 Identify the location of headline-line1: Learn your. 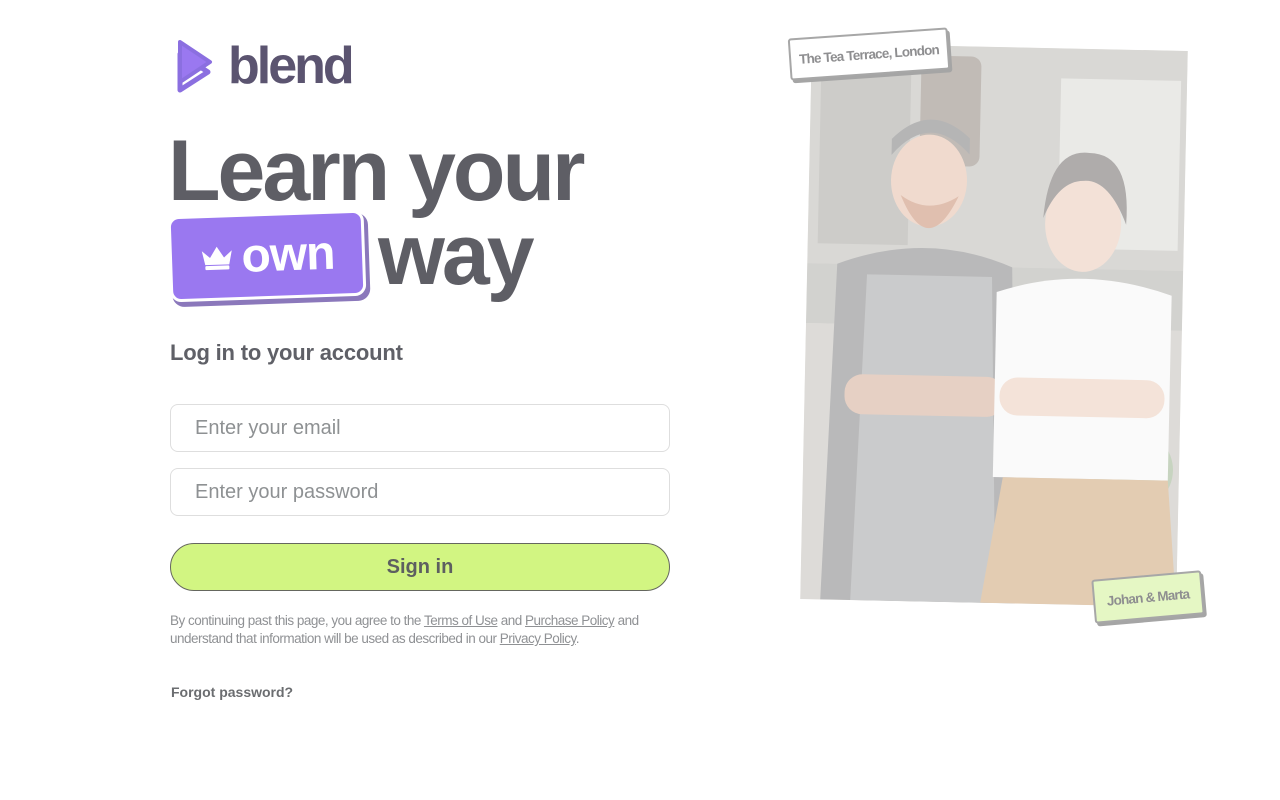
(376, 171).